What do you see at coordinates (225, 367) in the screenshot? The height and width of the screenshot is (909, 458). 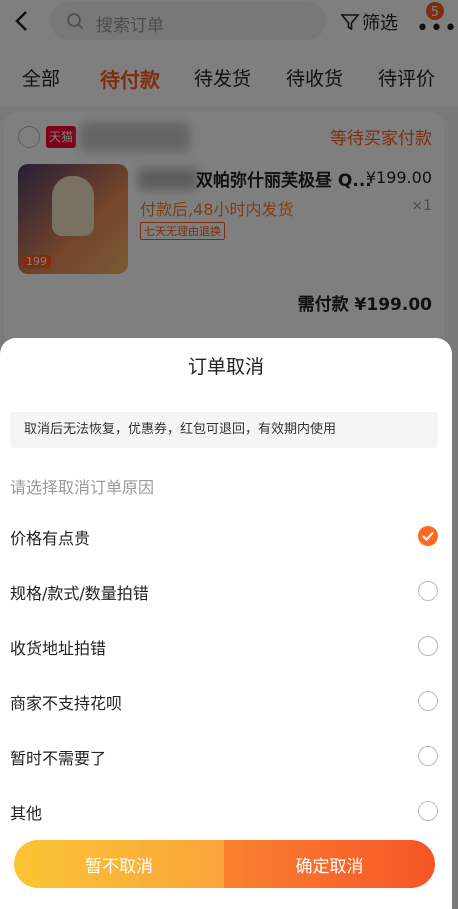 I see `sheet-title: 订单取消` at bounding box center [225, 367].